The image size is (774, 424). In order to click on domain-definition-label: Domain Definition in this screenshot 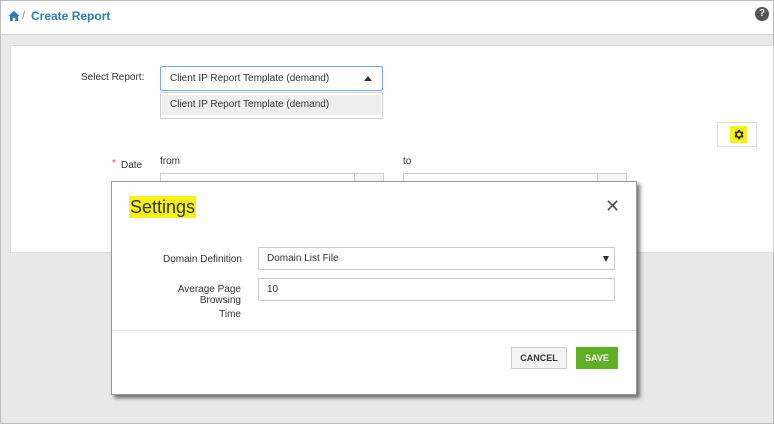, I will do `click(202, 259)`.